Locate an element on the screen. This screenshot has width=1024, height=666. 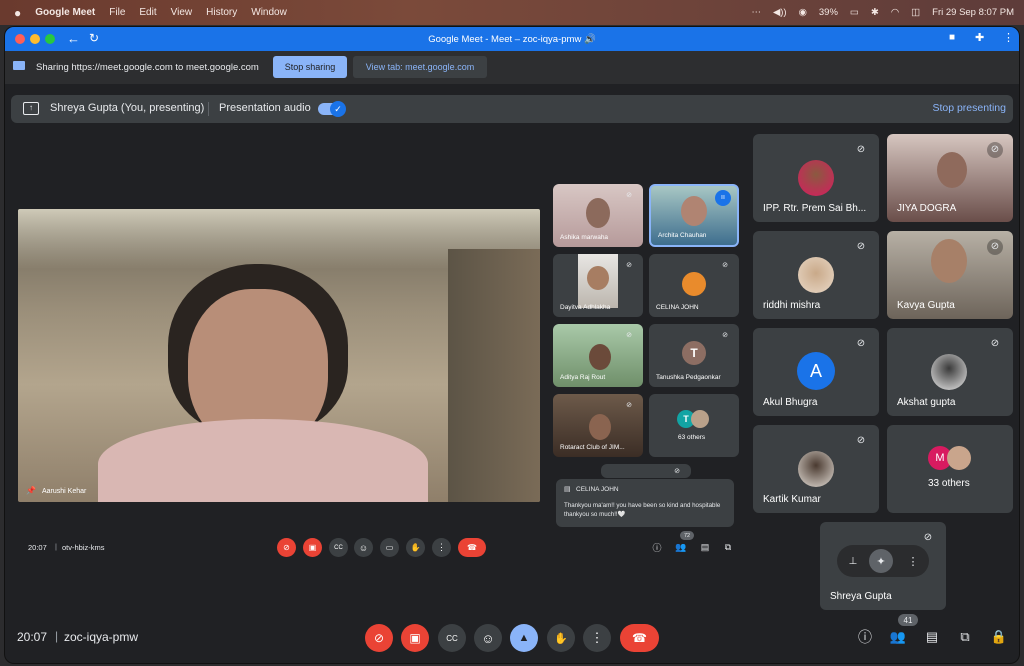
nested-emoji-button: ☺ is located at coordinates (363, 547).